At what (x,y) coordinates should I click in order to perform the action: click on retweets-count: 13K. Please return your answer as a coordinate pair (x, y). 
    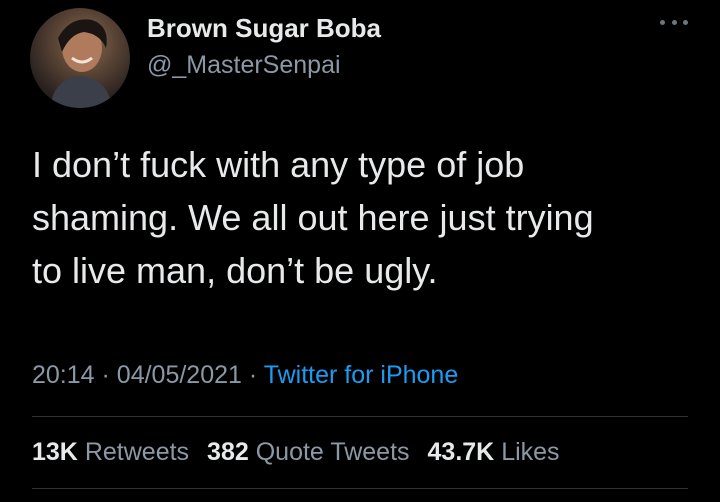
    Looking at the image, I should click on (55, 452).